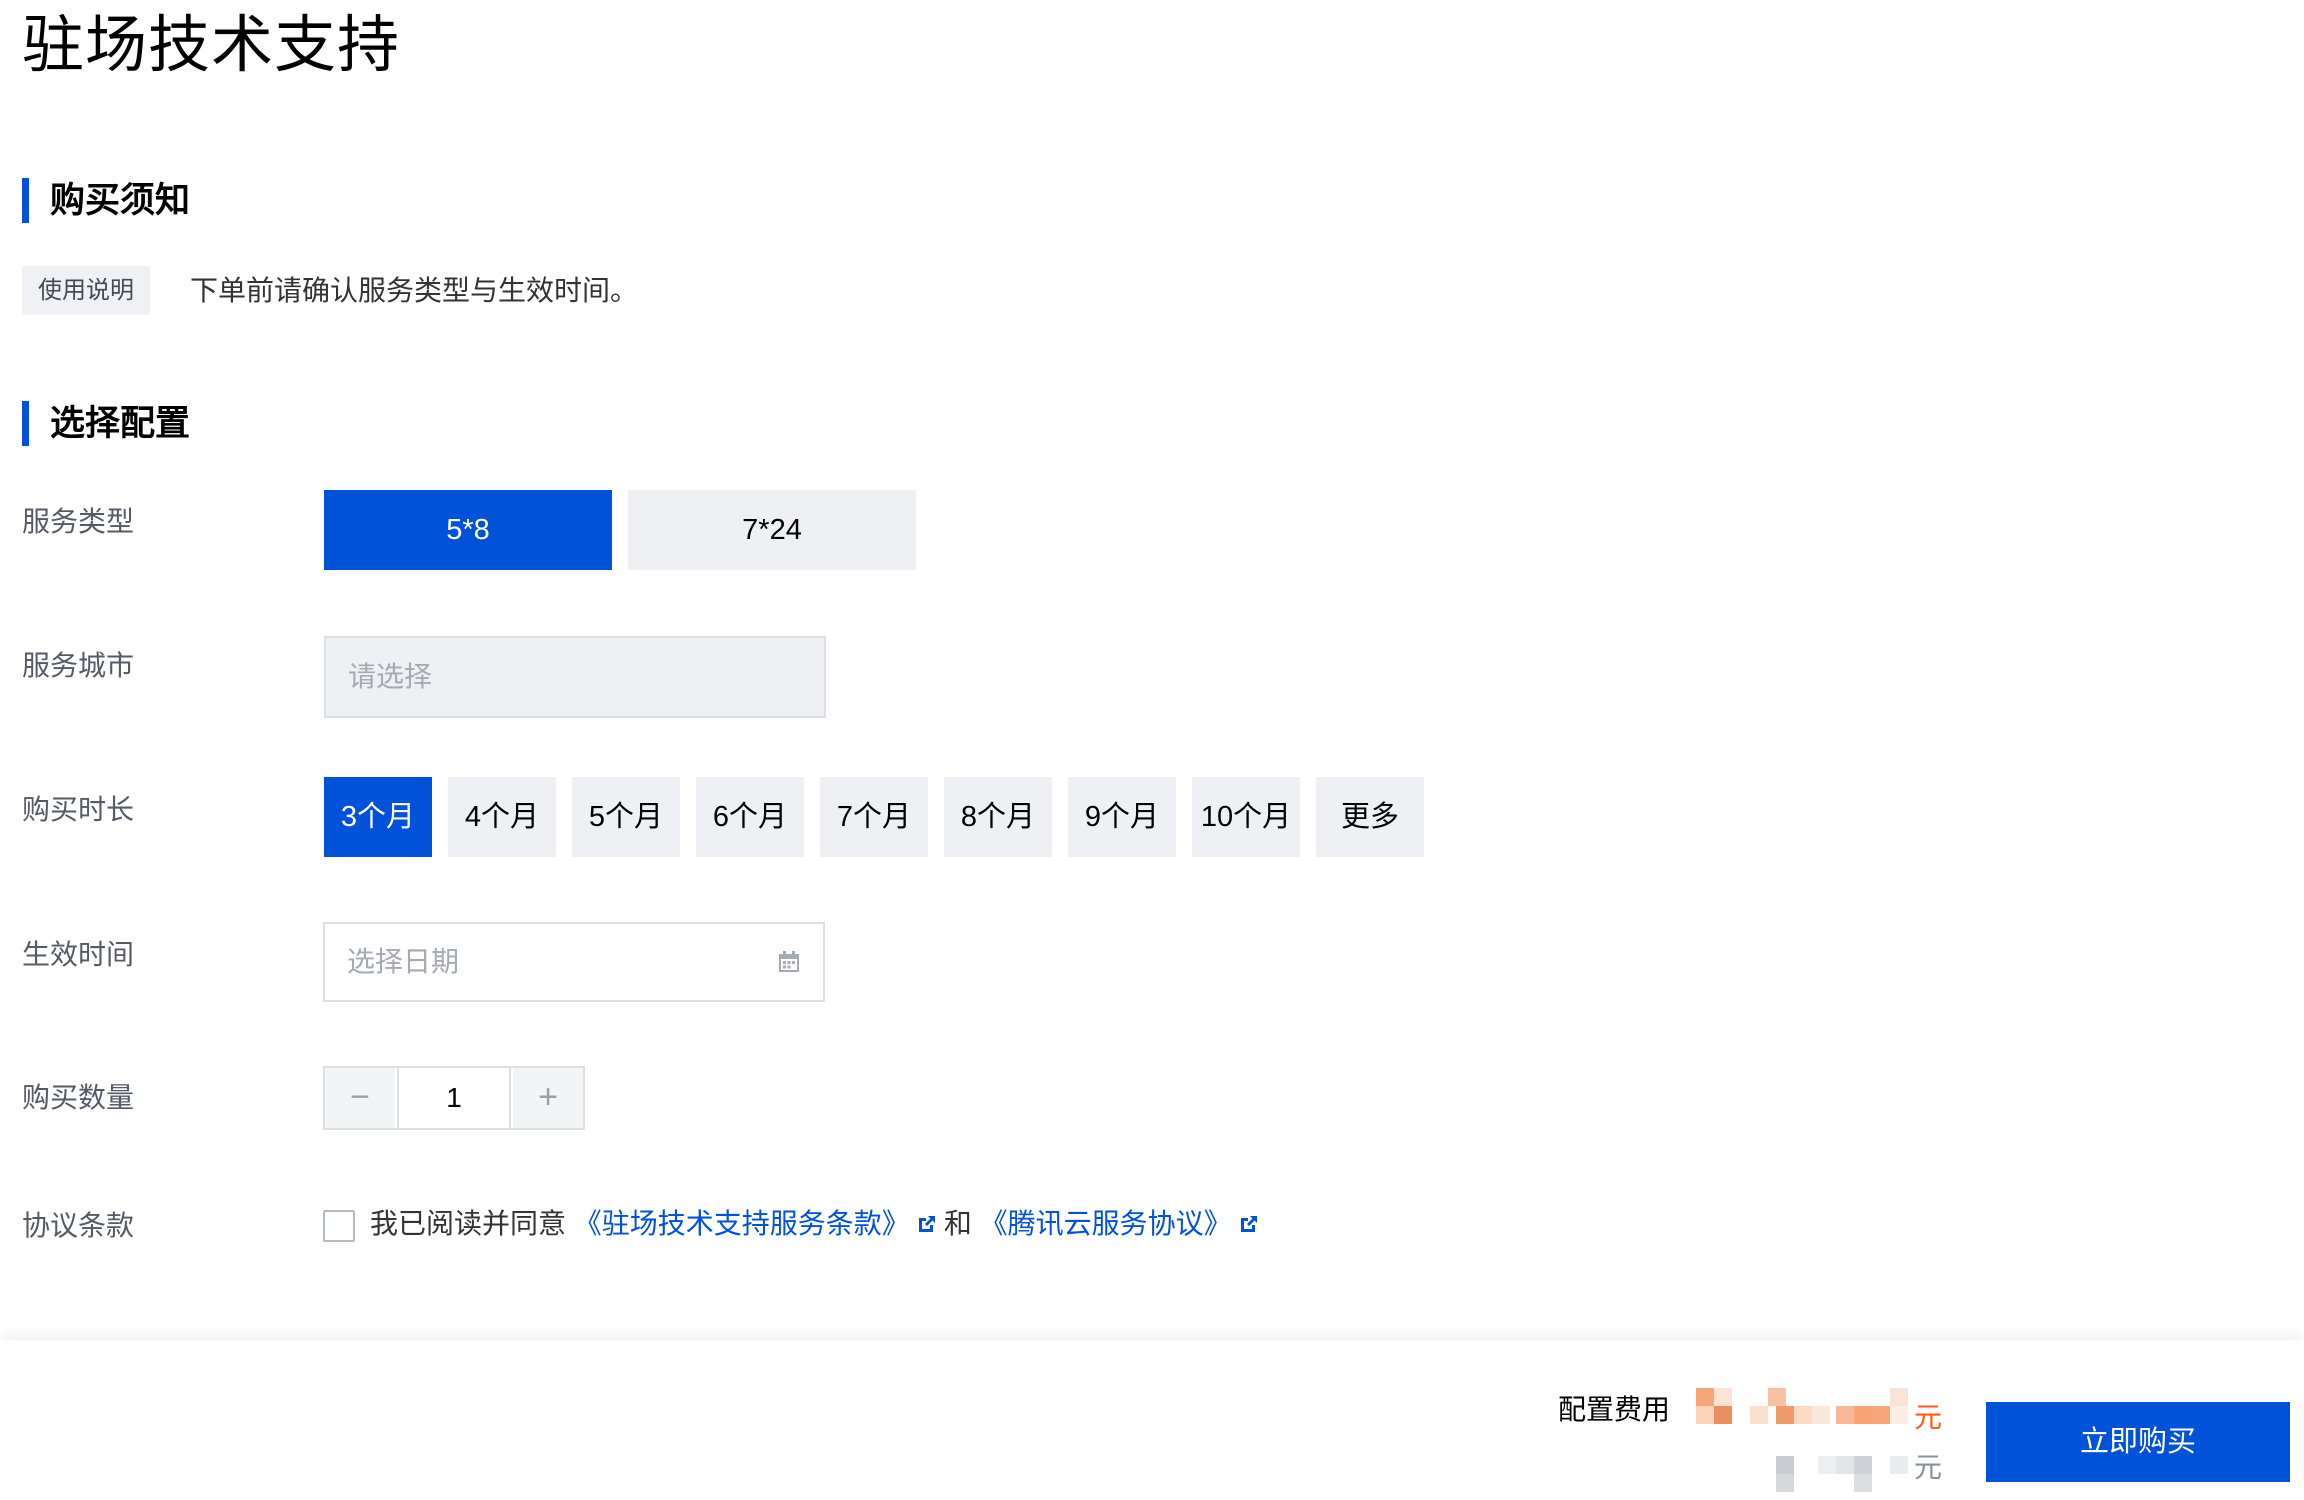 The height and width of the screenshot is (1500, 2304). I want to click on duration-option-4-months: 4个月, so click(502, 817).